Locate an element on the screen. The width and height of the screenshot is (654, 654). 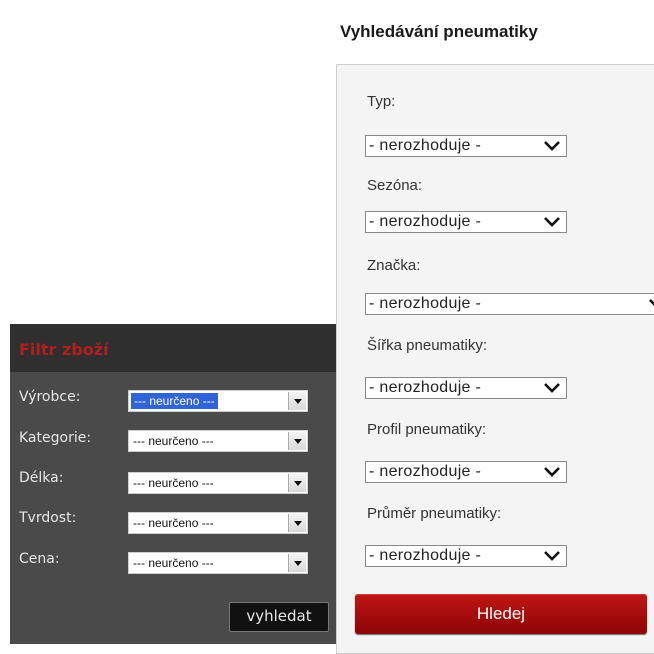
brand-label: Značka: is located at coordinates (394, 265).